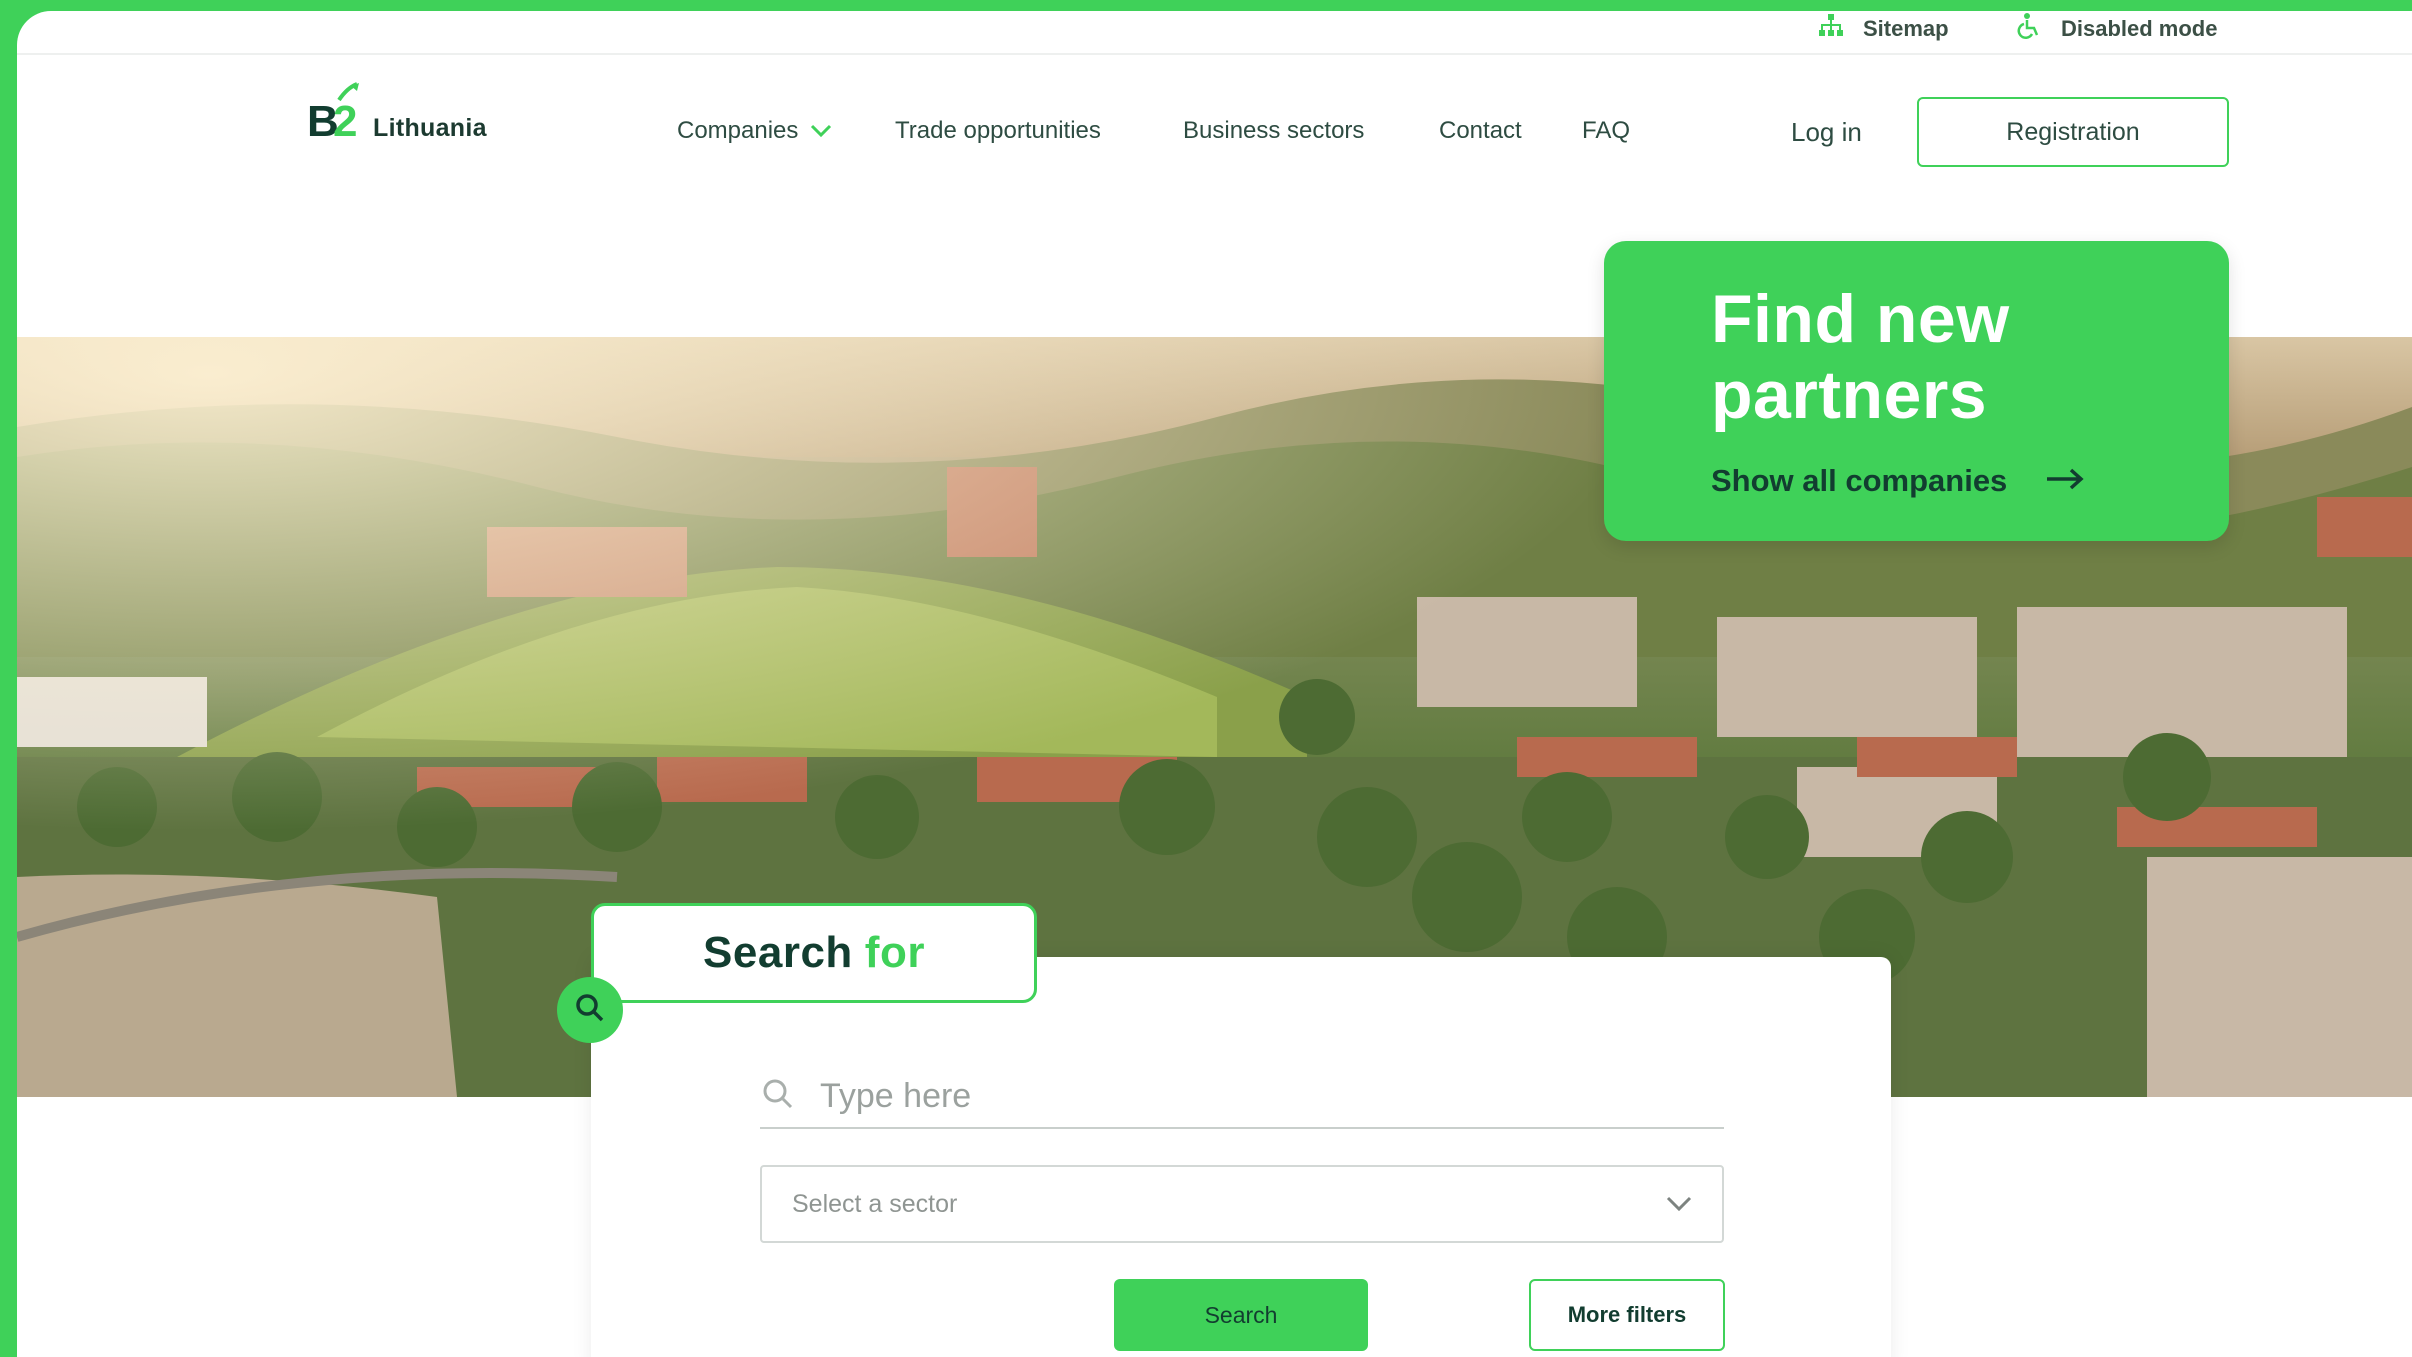 This screenshot has width=2412, height=1357. I want to click on nav-faq: FAQ, so click(1606, 131).